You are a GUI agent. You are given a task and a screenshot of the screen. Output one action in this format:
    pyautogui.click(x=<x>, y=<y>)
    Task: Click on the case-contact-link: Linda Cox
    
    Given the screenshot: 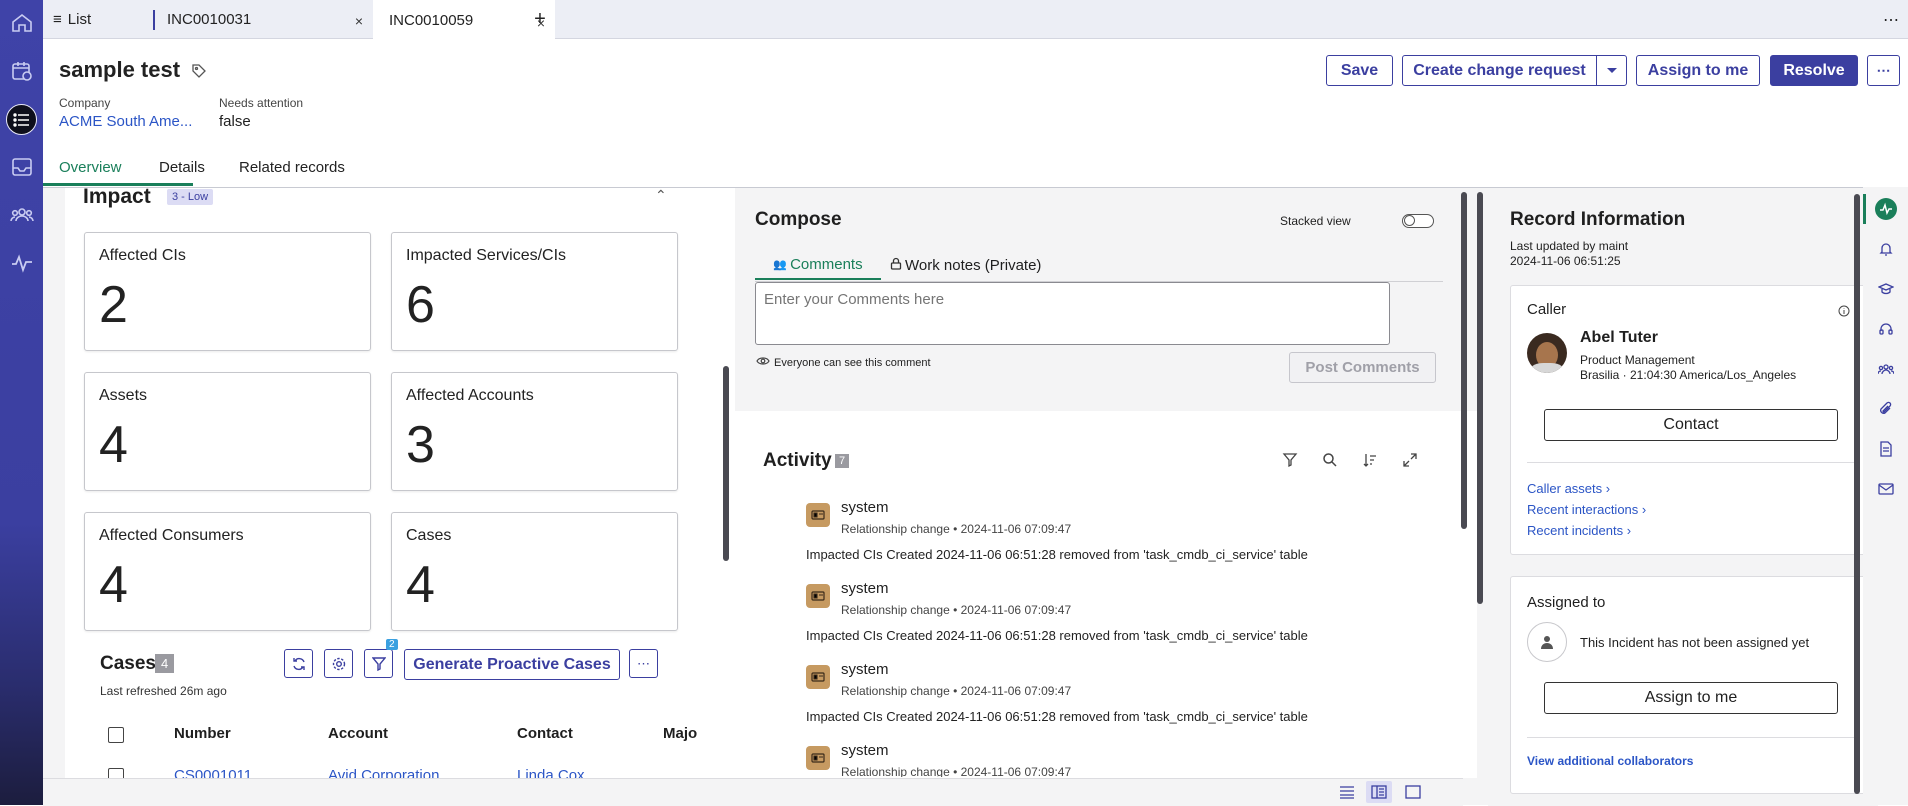 What is the action you would take?
    pyautogui.click(x=551, y=772)
    